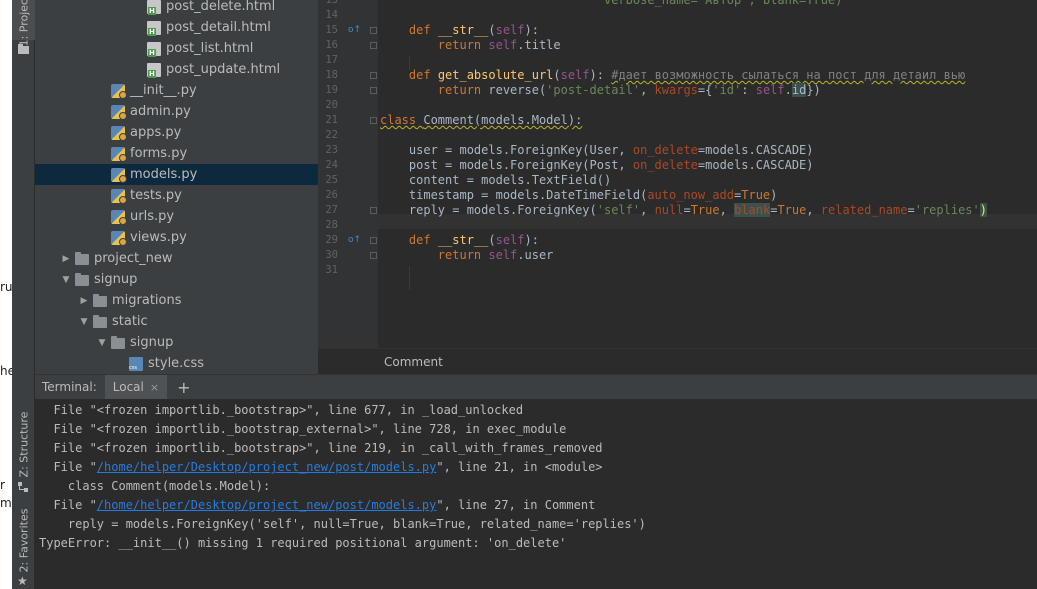 The height and width of the screenshot is (589, 1037). I want to click on tree-item: post_update.html, so click(176, 69).